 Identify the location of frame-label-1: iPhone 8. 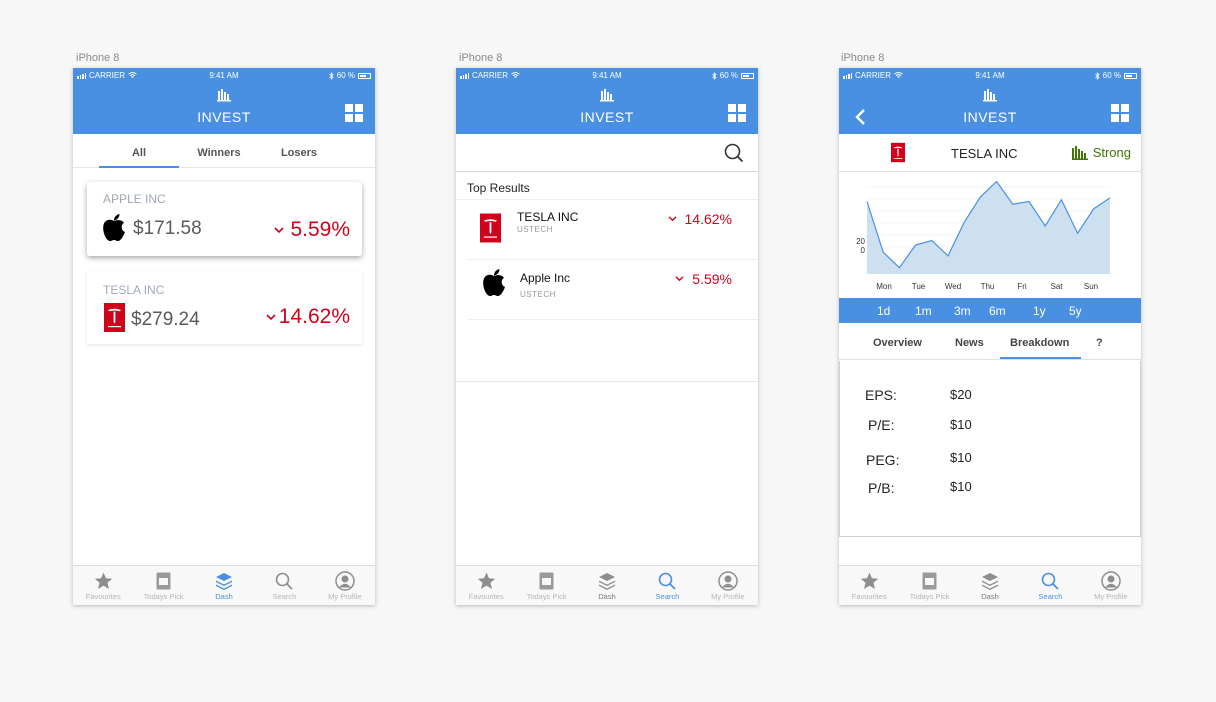
(98, 58).